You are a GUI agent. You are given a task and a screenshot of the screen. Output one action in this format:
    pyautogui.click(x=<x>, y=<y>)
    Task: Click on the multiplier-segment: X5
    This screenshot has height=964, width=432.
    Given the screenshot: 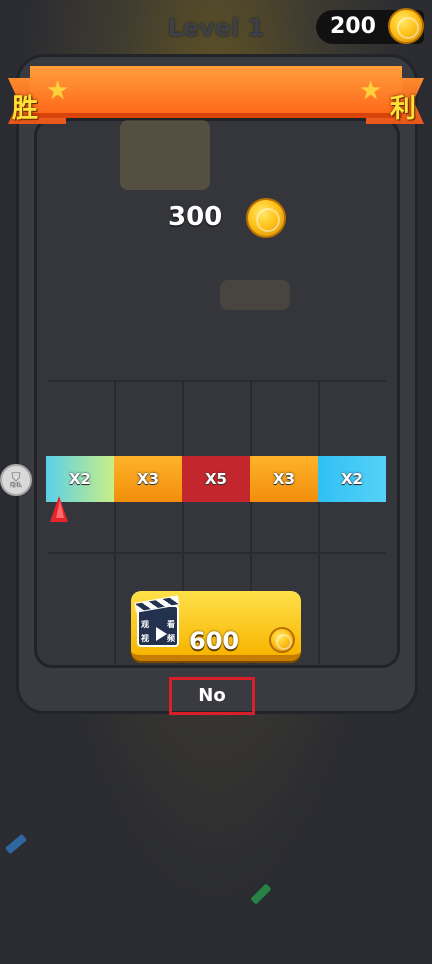 What is the action you would take?
    pyautogui.click(x=216, y=479)
    